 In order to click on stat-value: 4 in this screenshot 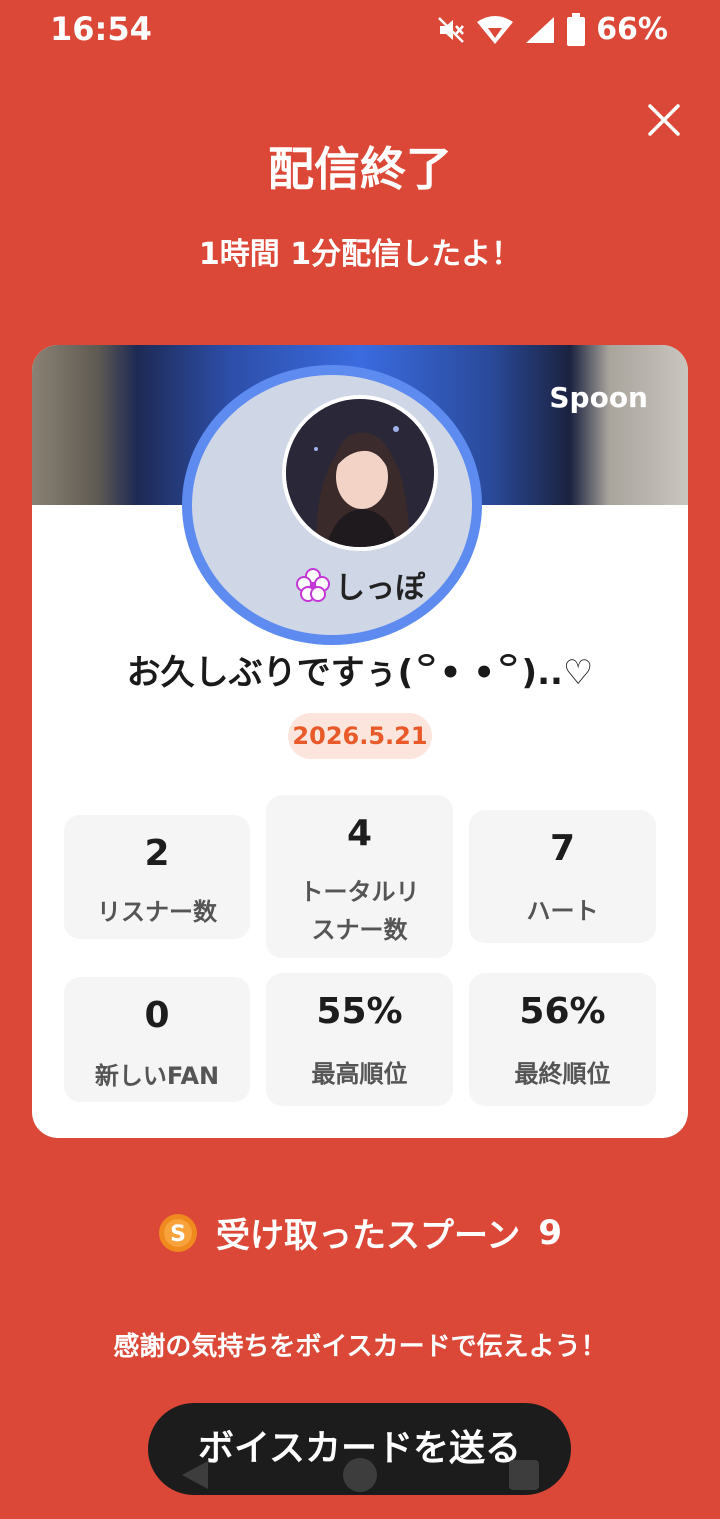, I will do `click(359, 833)`.